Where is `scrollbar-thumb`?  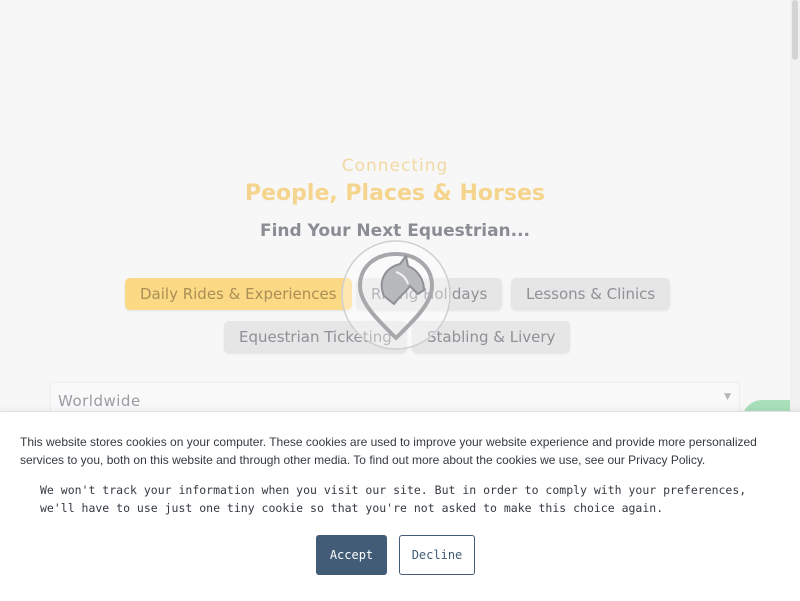
scrollbar-thumb is located at coordinates (795, 30).